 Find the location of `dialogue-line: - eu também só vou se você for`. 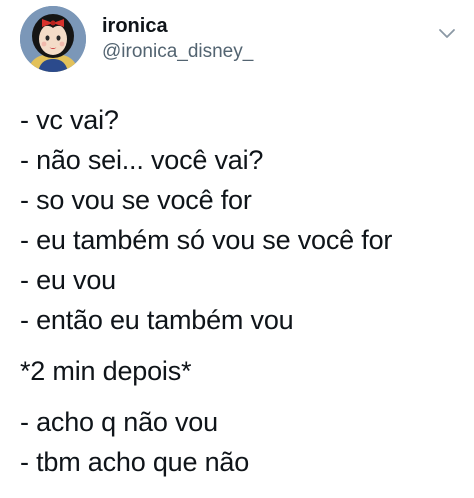

dialogue-line: - eu também só vou se você for is located at coordinates (206, 240).